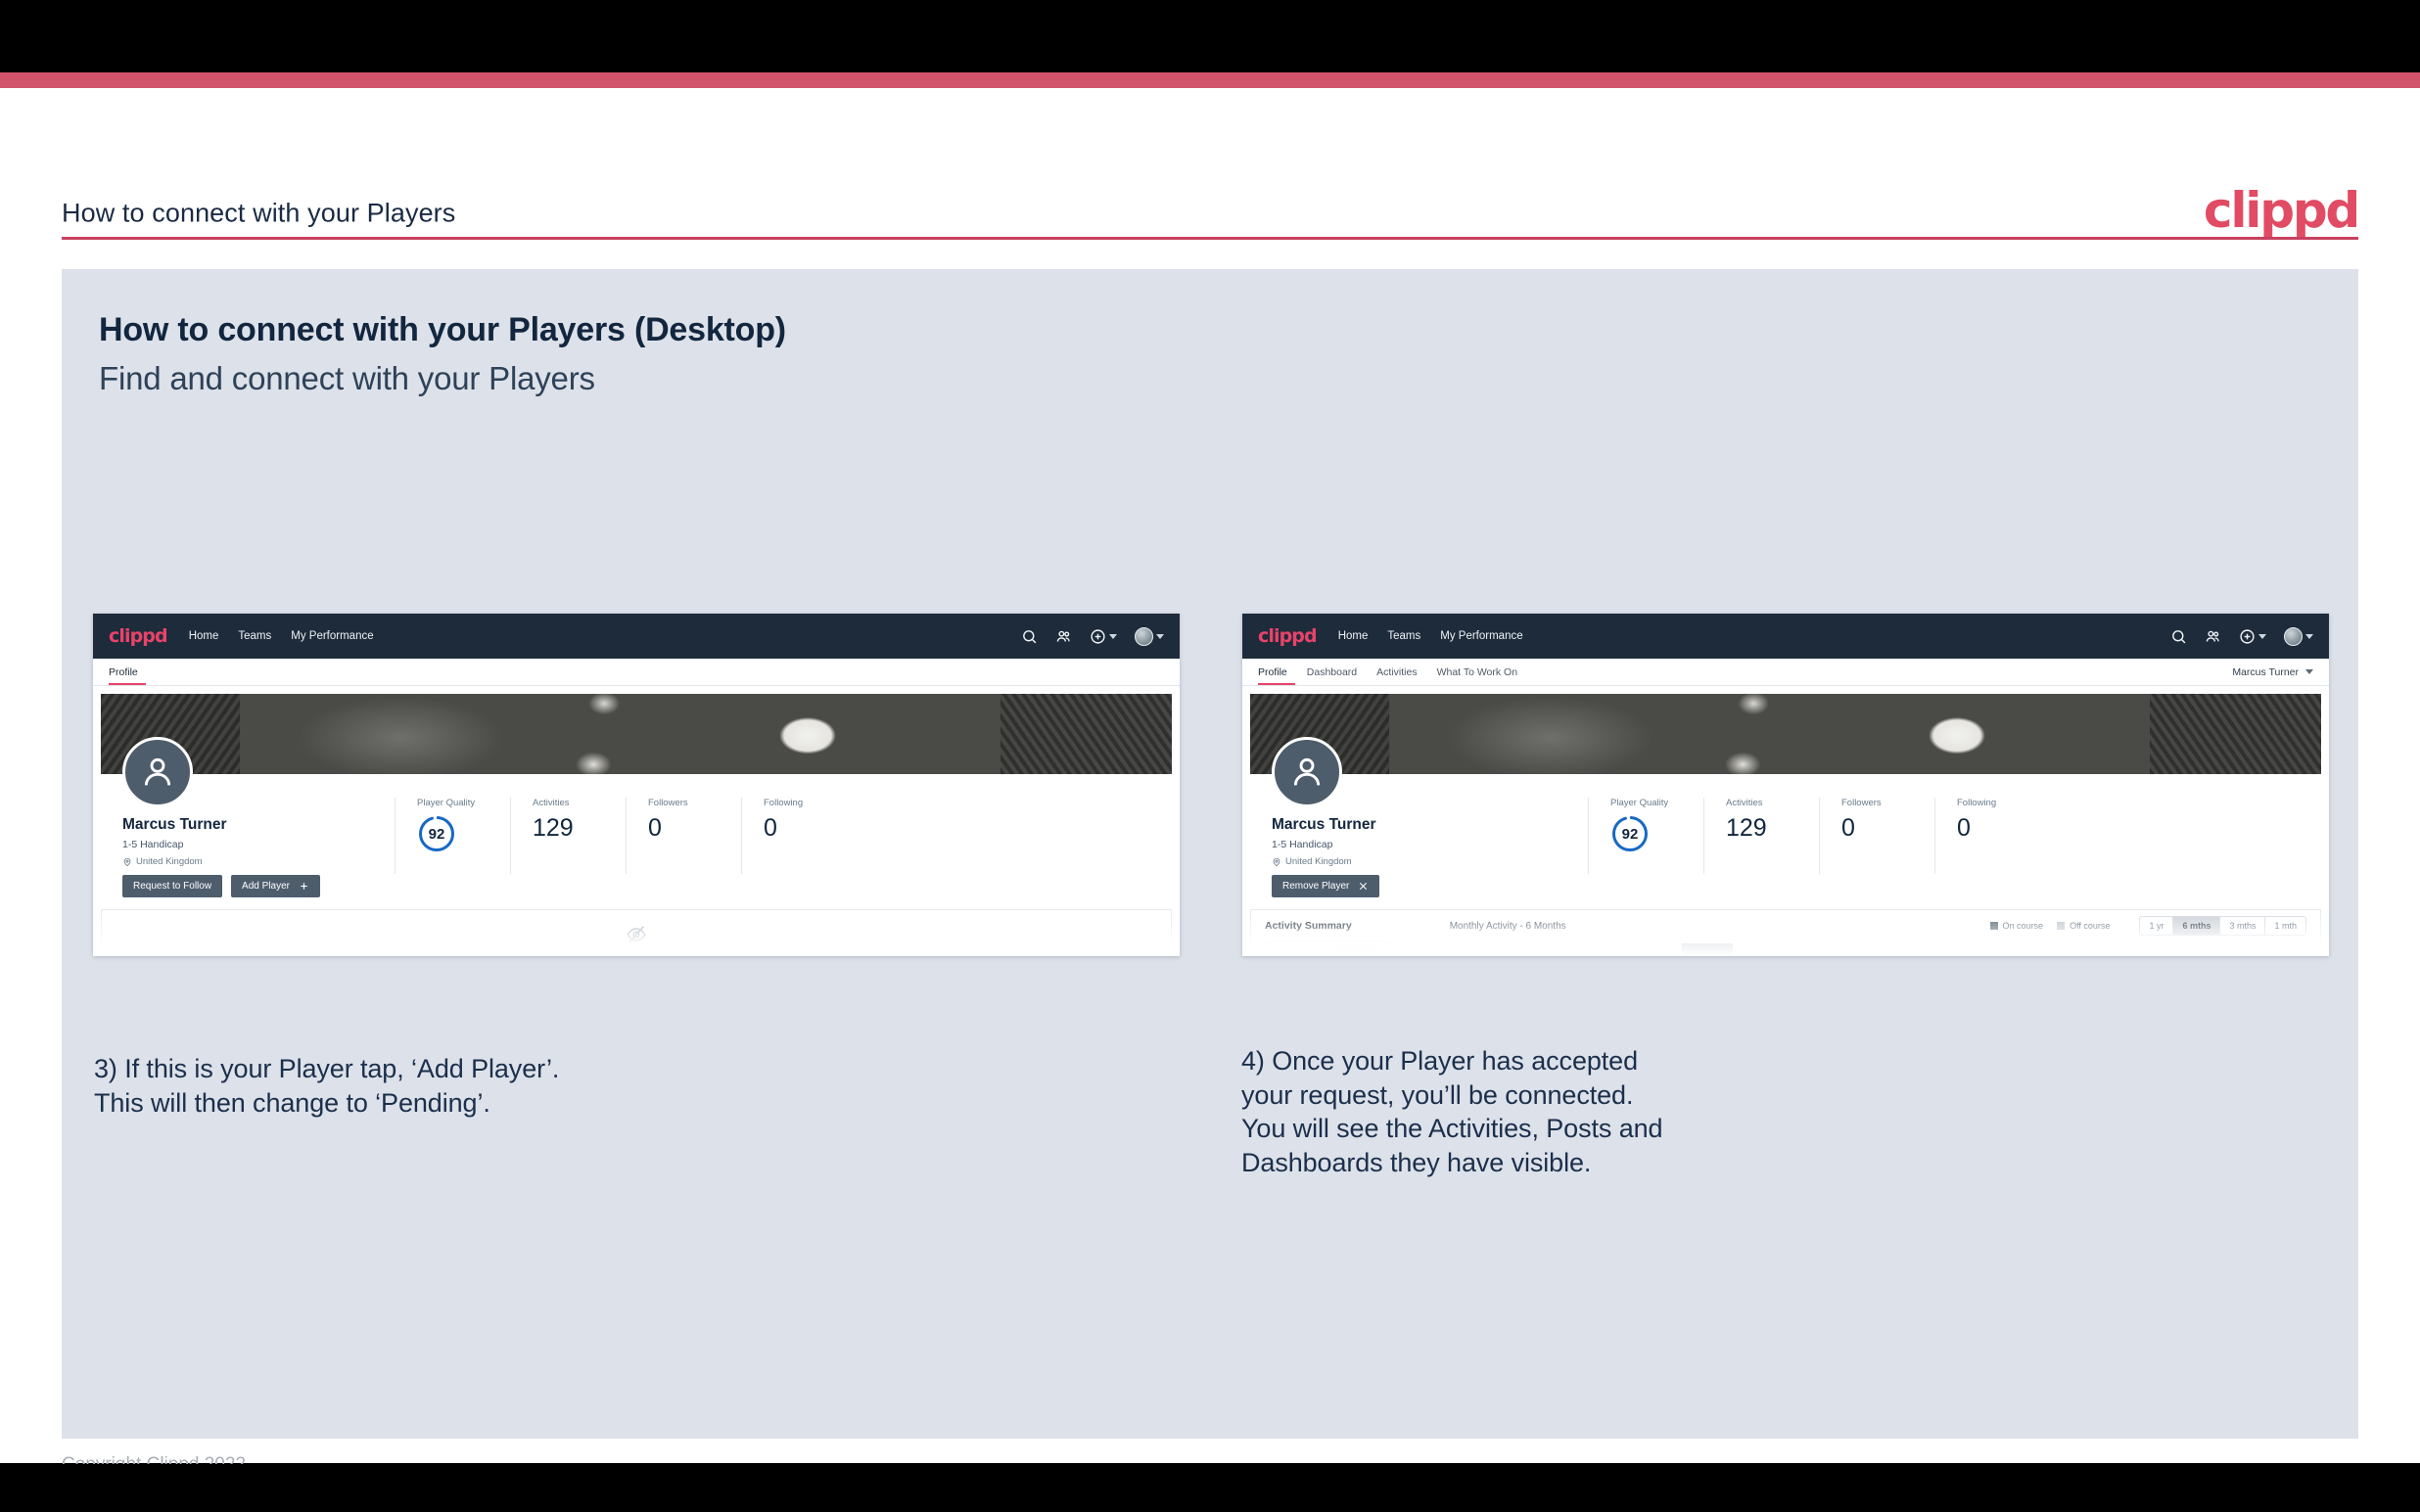  Describe the element at coordinates (266, 886) in the screenshot. I see `add-player-label: Add Player` at that location.